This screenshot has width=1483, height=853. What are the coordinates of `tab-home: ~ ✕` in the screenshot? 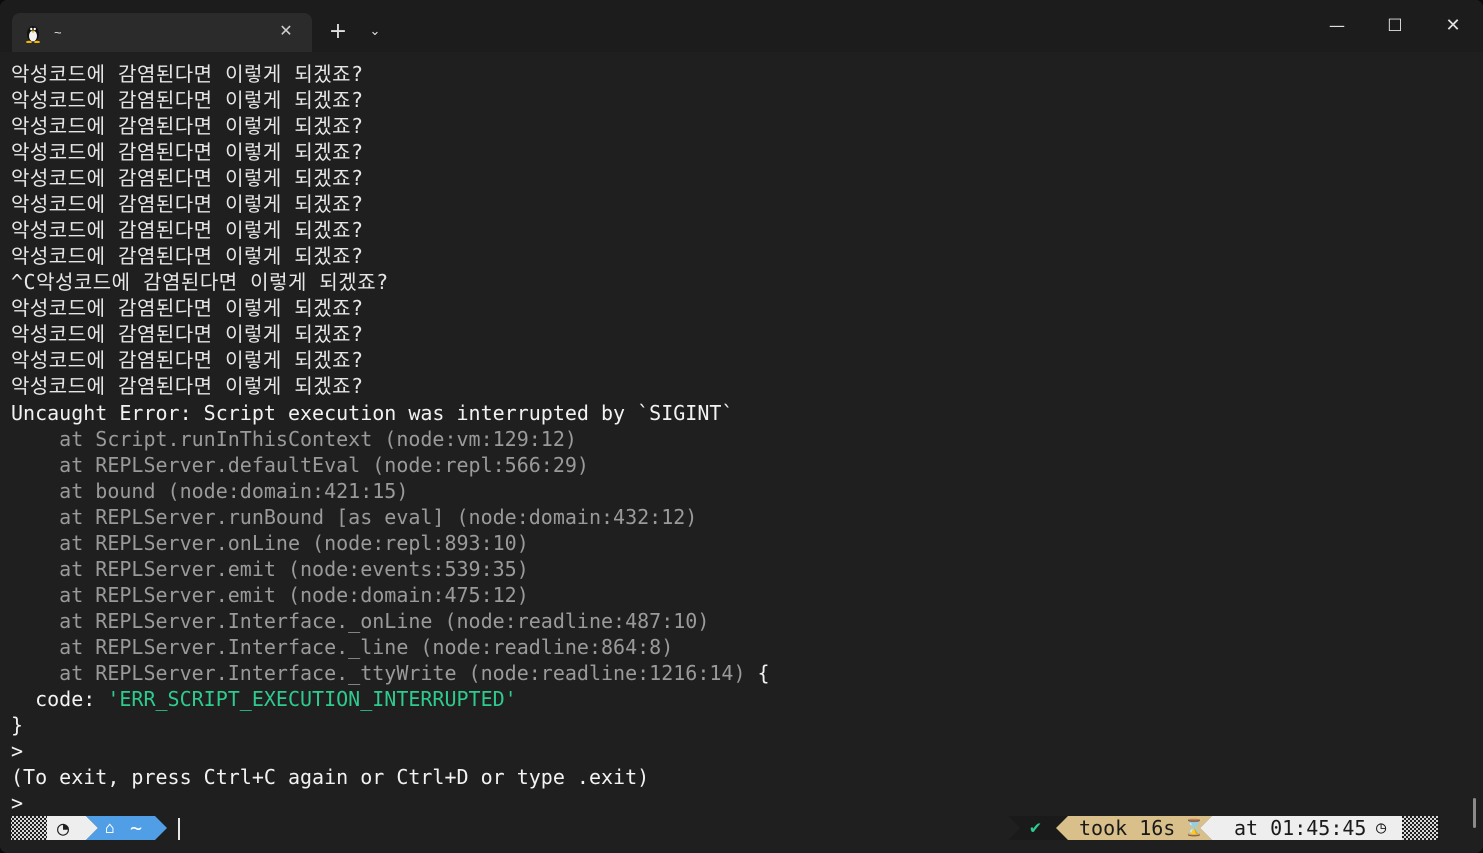 It's located at (162, 32).